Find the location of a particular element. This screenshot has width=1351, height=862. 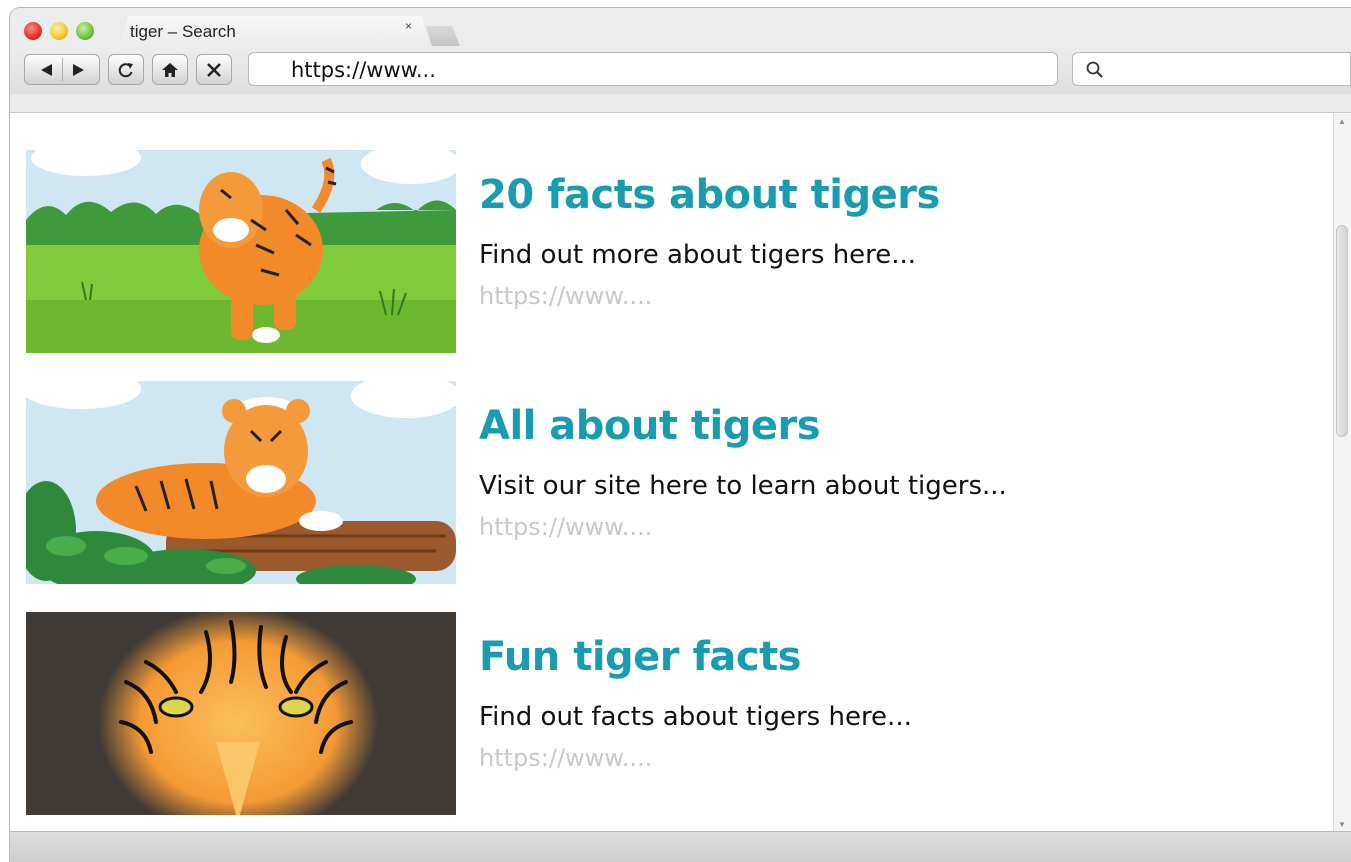

home-icon is located at coordinates (170, 69).